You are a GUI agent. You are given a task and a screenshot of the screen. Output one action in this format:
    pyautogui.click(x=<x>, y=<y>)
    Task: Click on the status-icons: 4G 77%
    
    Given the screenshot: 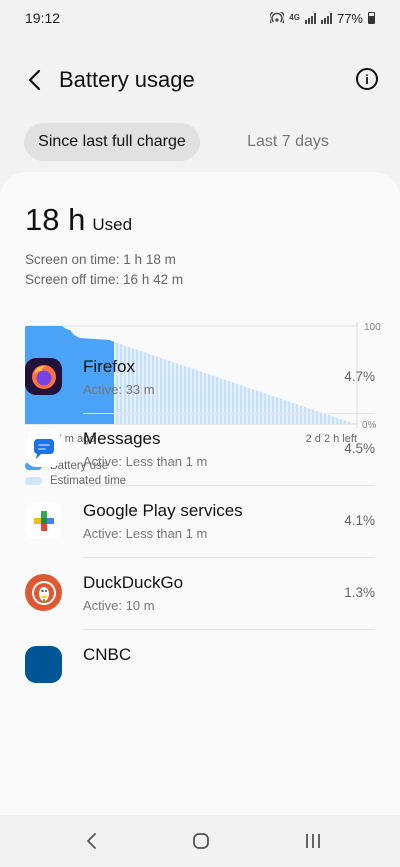 What is the action you would take?
    pyautogui.click(x=322, y=18)
    